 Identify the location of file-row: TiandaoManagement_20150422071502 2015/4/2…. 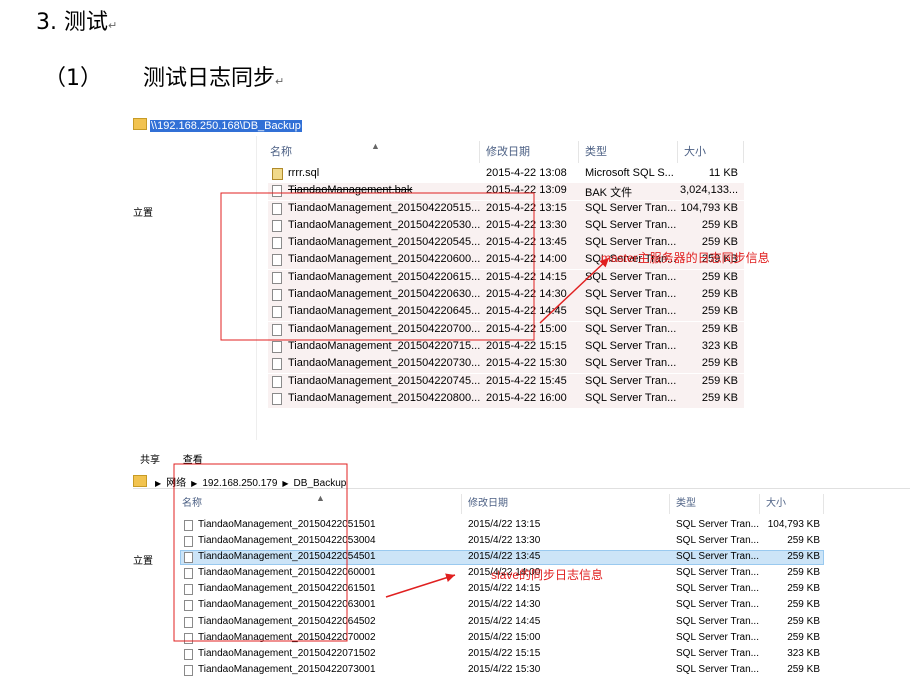
(502, 655).